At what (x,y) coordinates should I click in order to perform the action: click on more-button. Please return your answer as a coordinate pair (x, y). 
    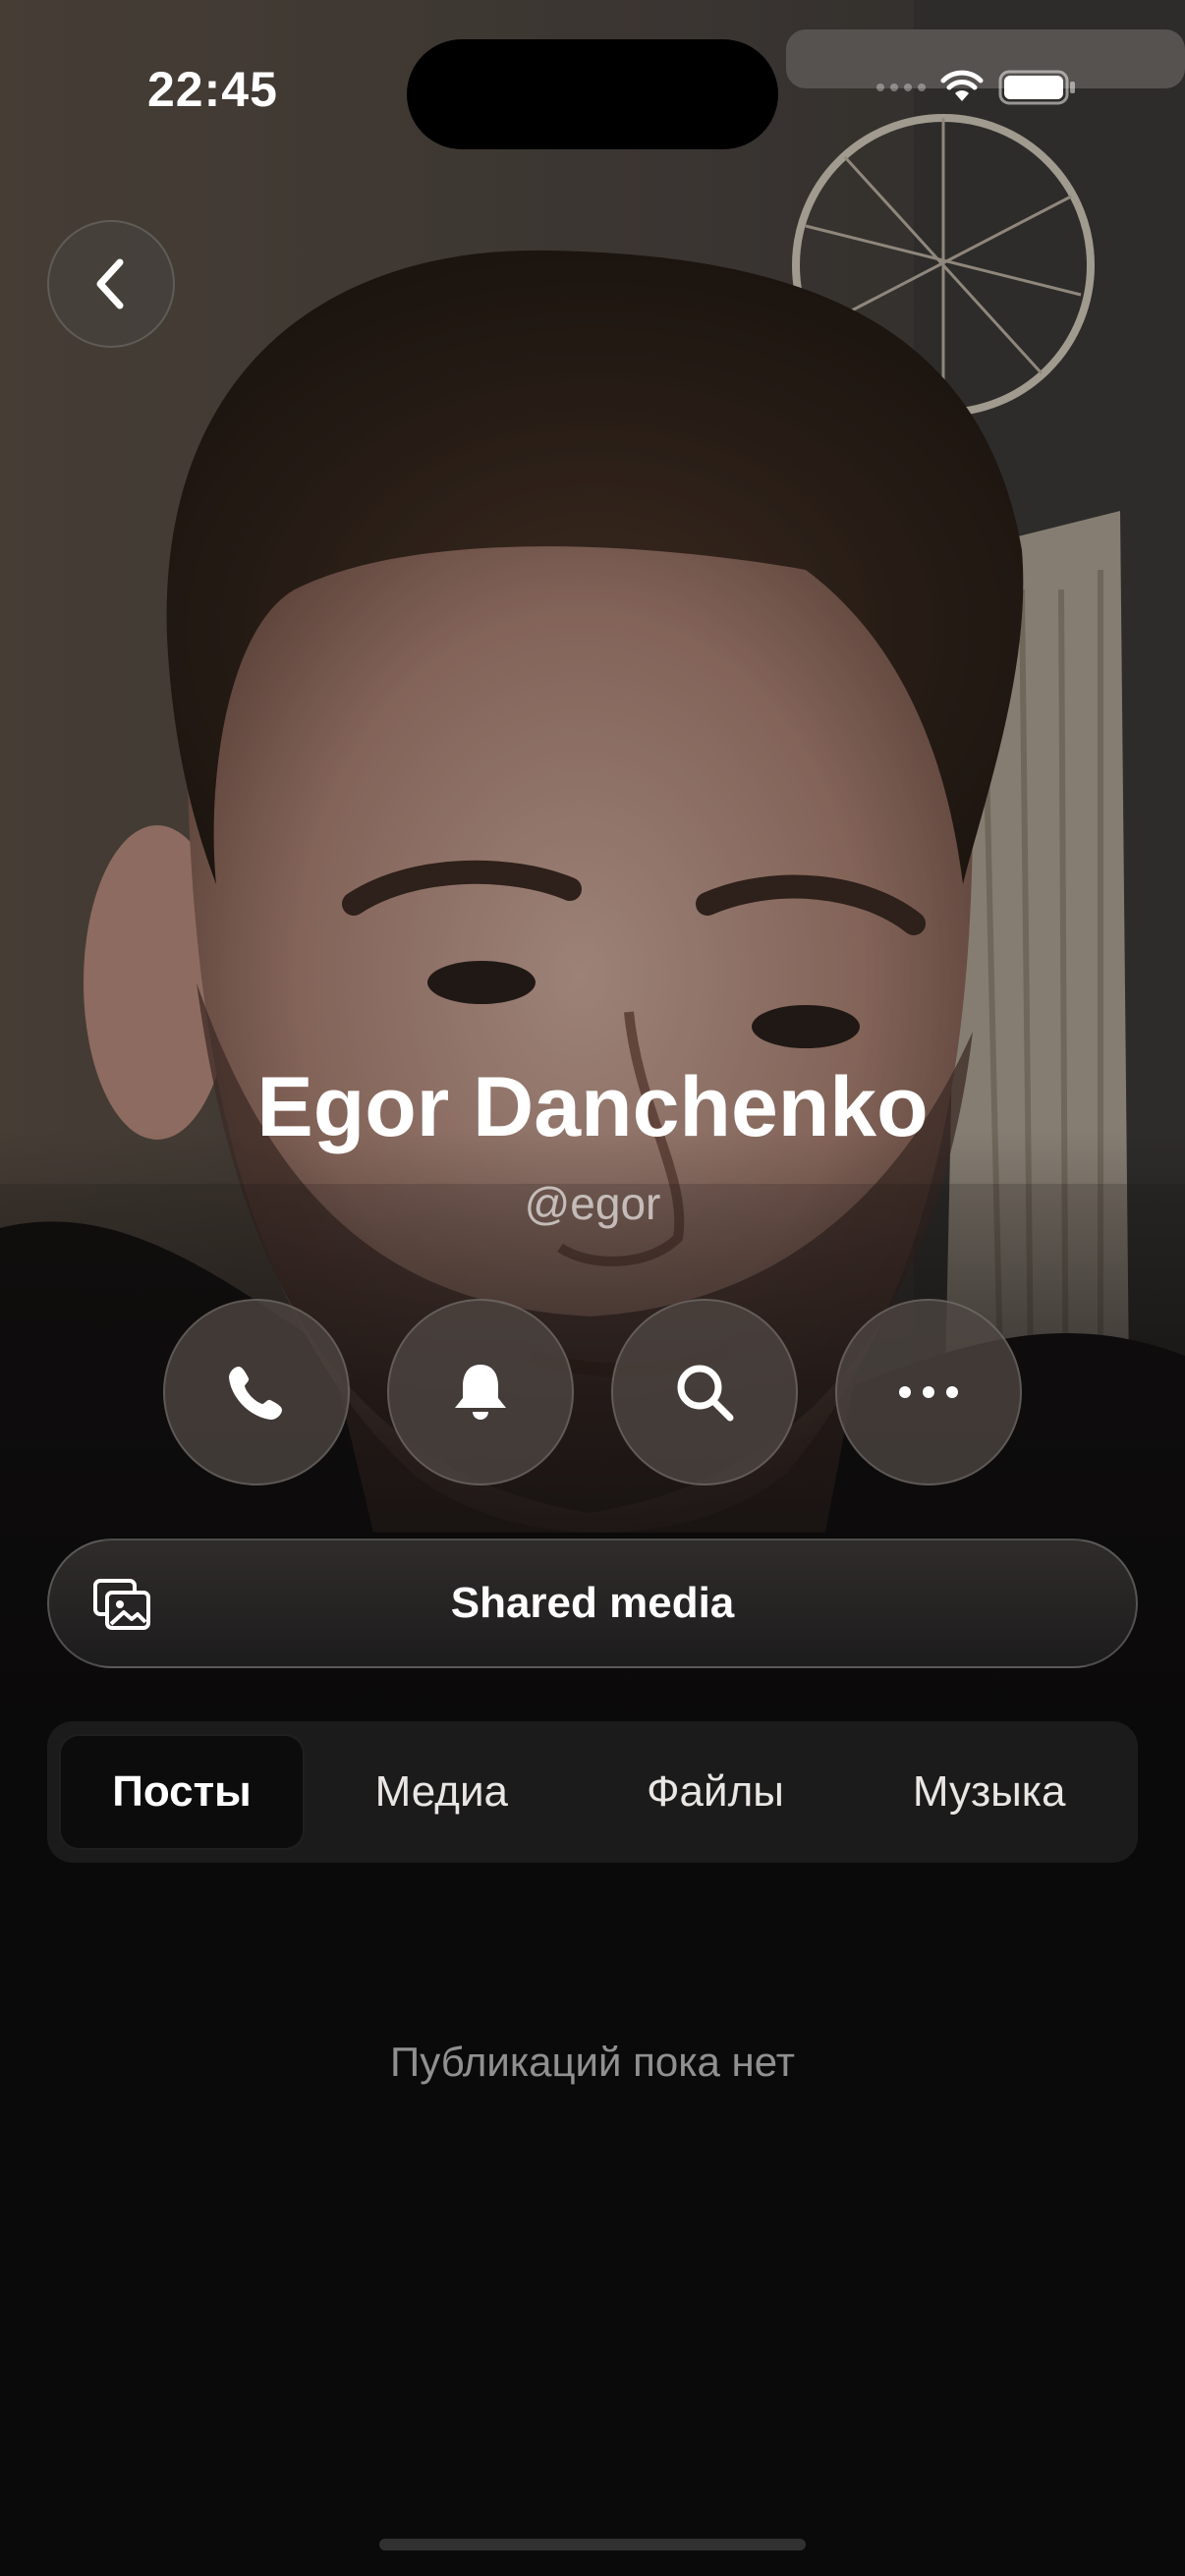
    Looking at the image, I should click on (929, 1392).